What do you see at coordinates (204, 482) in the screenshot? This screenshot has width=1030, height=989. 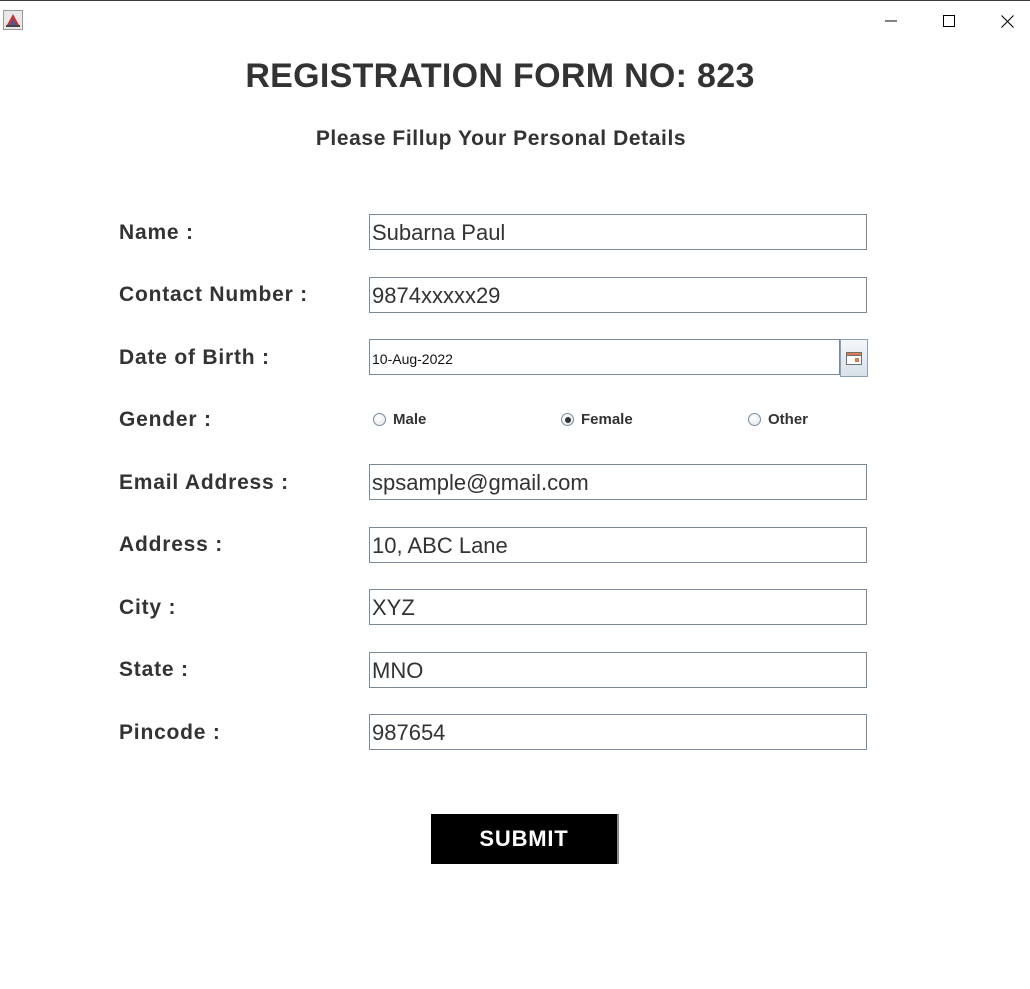 I see `email-label: Email Address :` at bounding box center [204, 482].